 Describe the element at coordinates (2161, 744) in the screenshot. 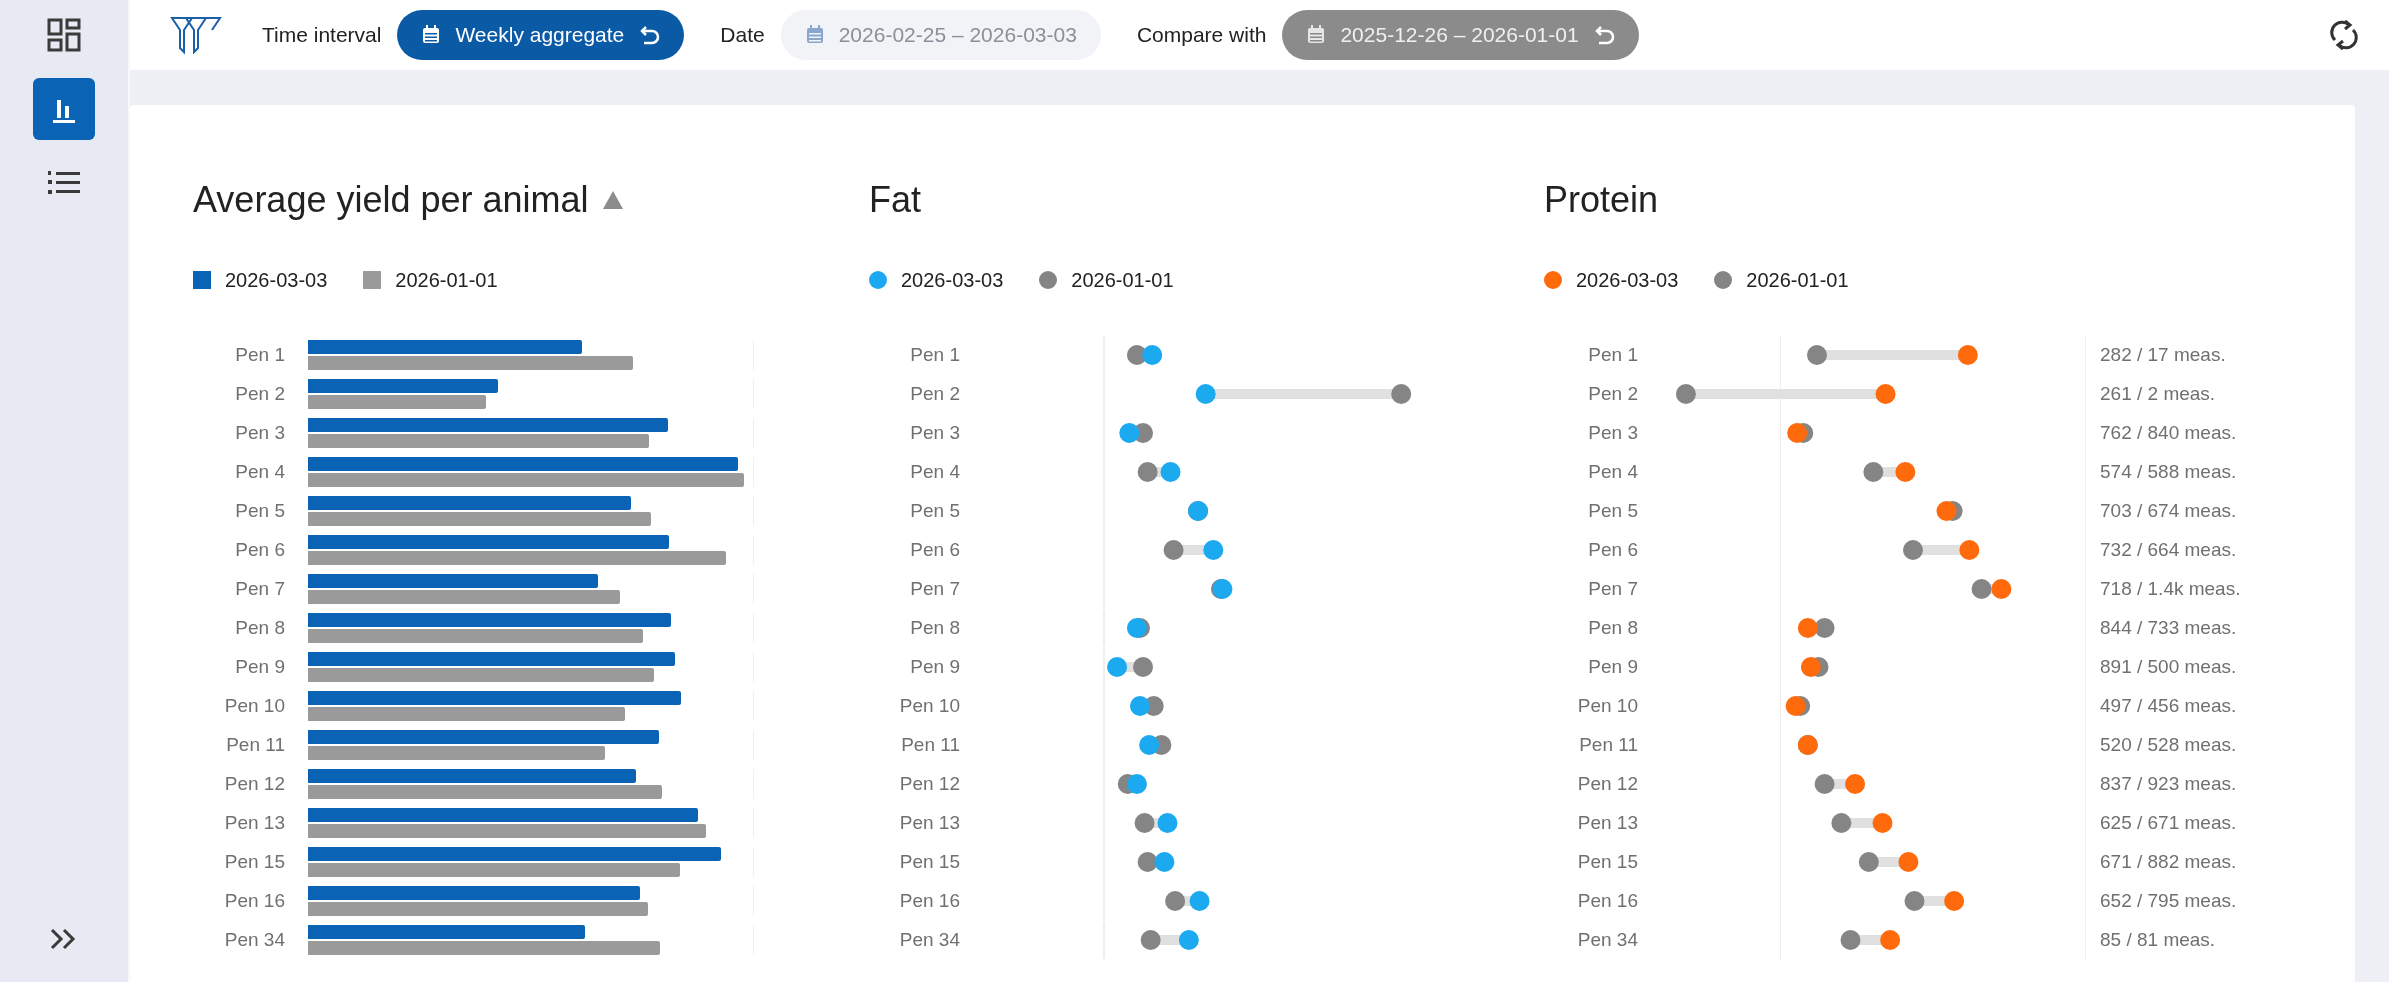

I see `measurement-count: 520 / 528 meas.` at that location.